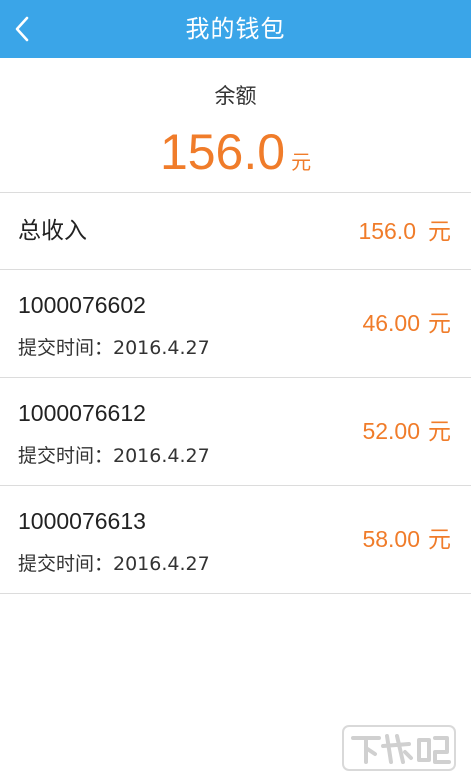 The width and height of the screenshot is (471, 784). Describe the element at coordinates (235, 231) in the screenshot. I see `total-income-row: 总收入 156.0 元` at that location.